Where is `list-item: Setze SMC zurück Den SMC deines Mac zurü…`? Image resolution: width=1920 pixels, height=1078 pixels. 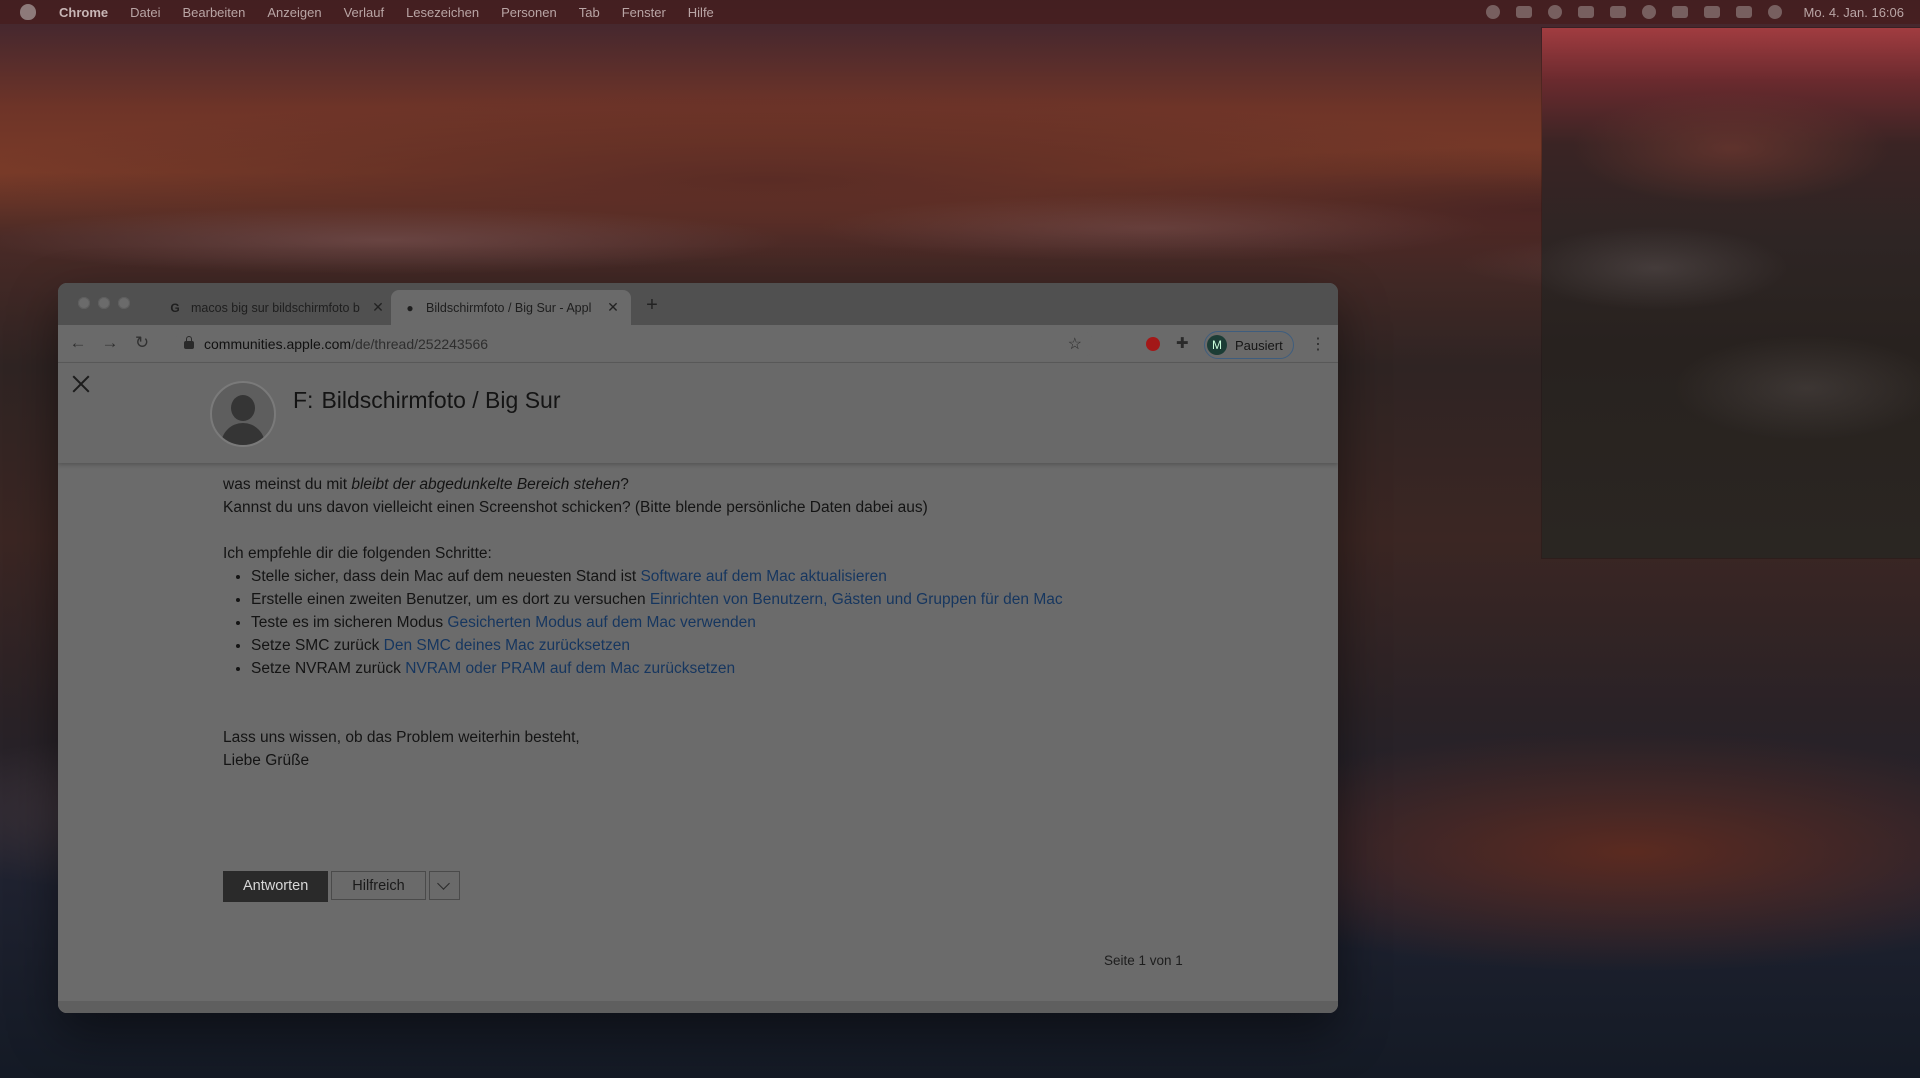
list-item: Setze SMC zurück Den SMC deines Mac zurü… is located at coordinates (737, 645).